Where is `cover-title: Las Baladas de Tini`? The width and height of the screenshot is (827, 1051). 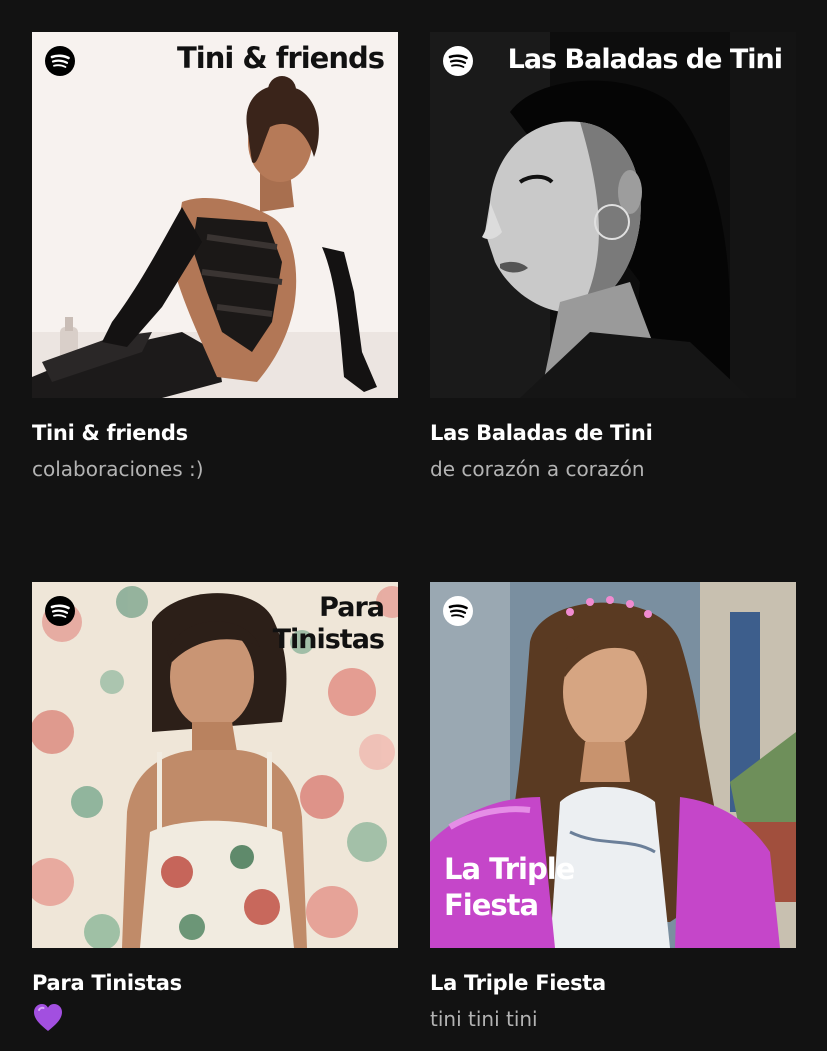
cover-title: Las Baladas de Tini is located at coordinates (645, 59).